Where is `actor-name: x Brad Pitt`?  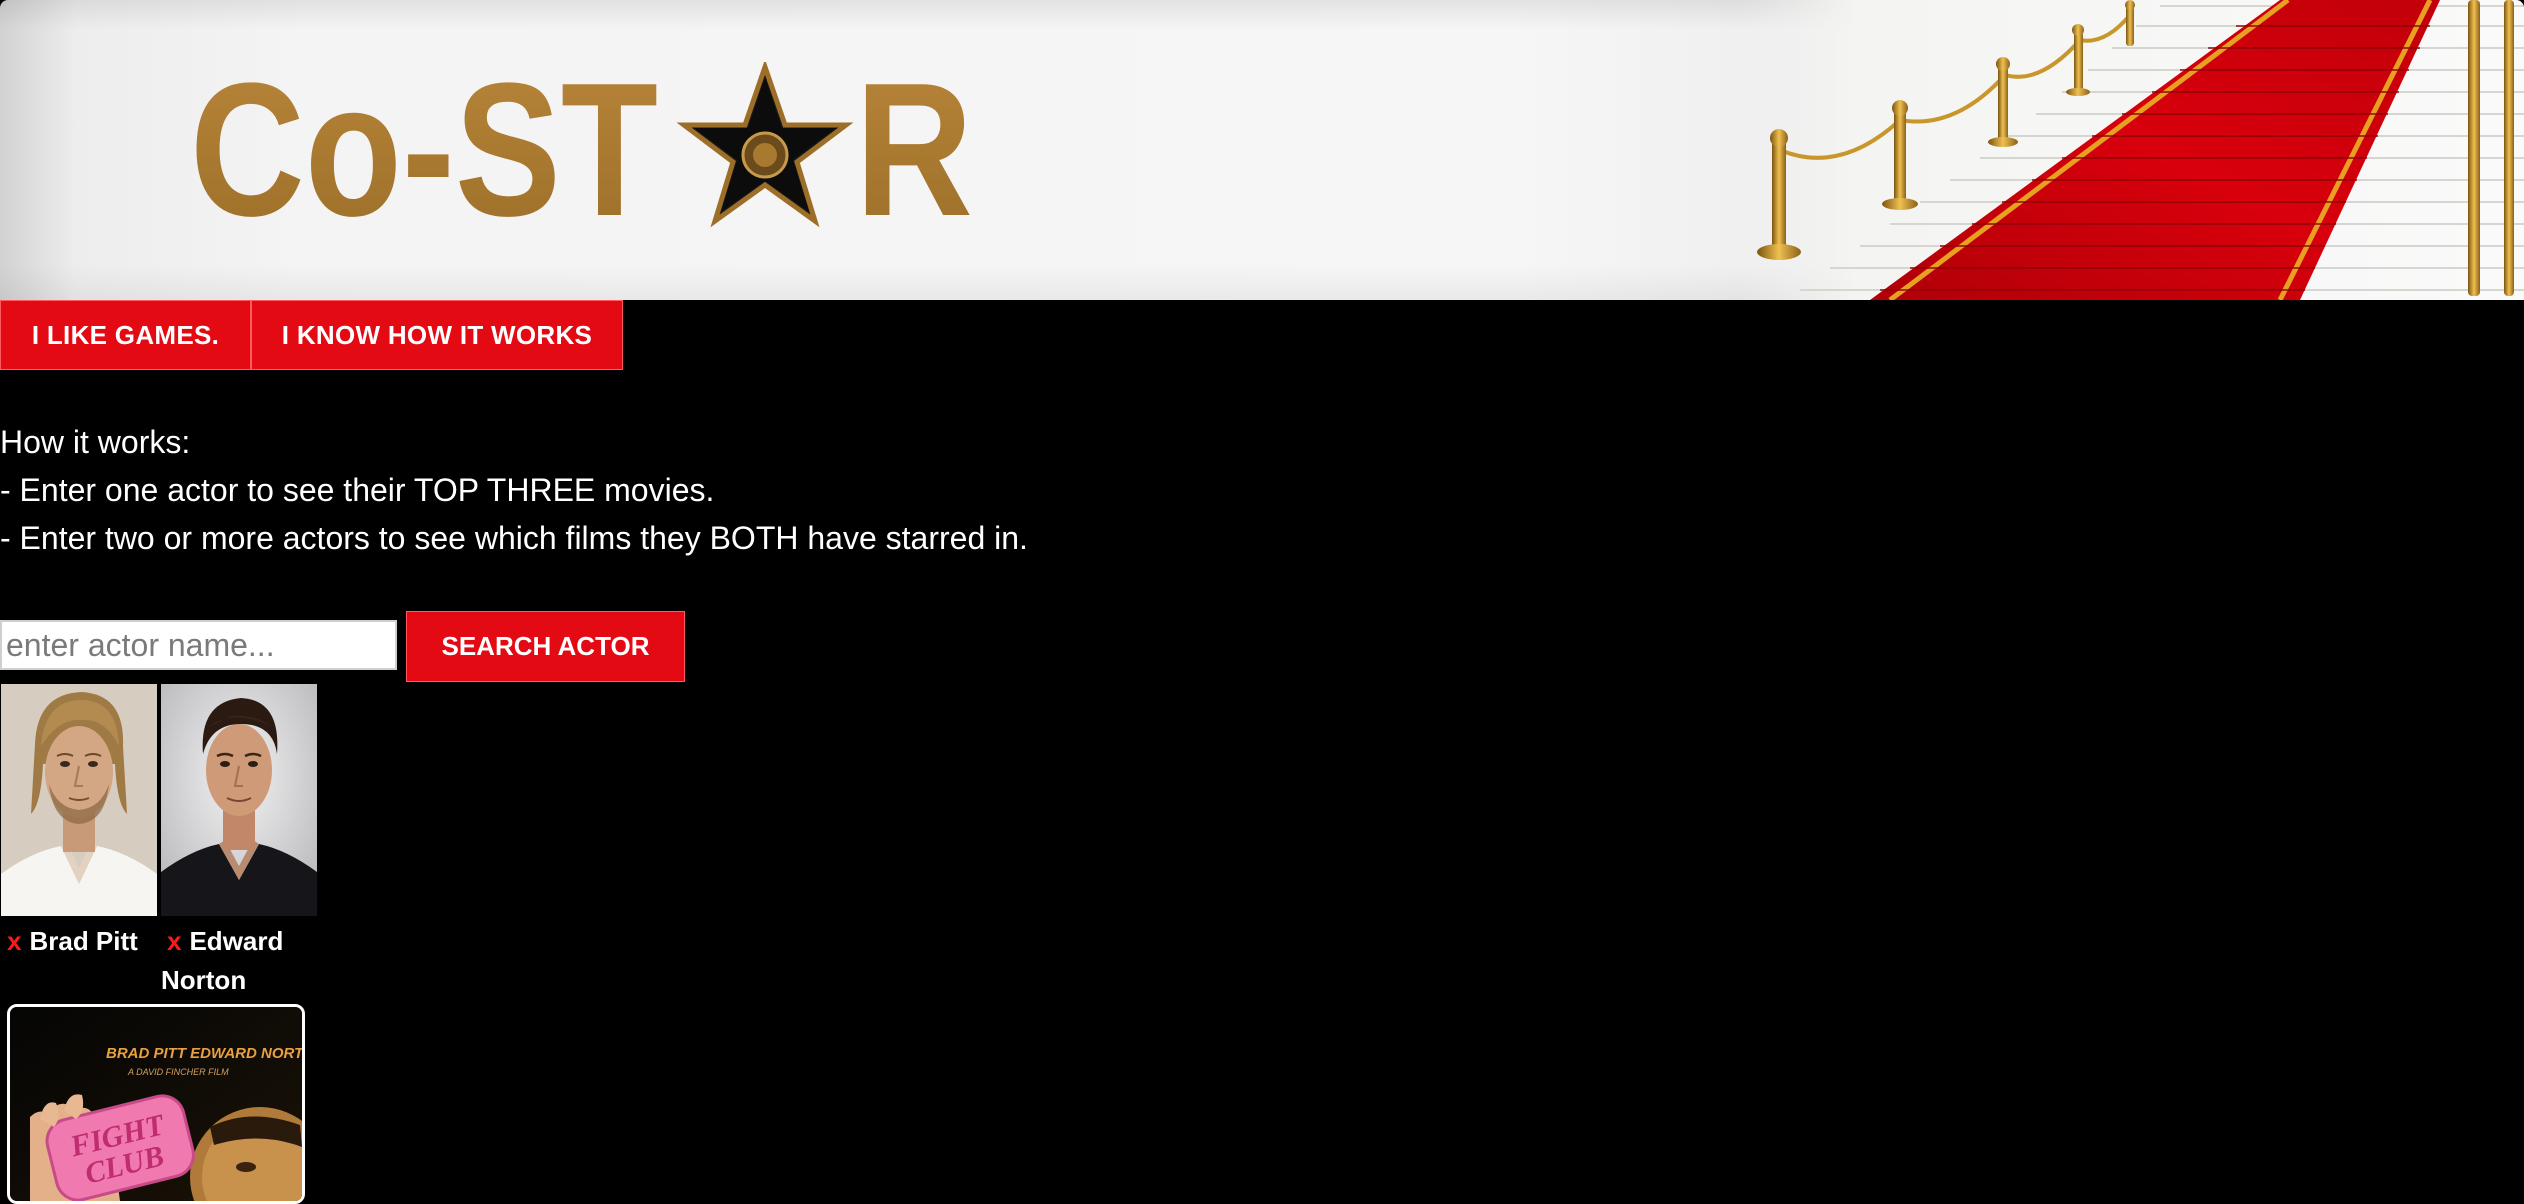
actor-name: x Brad Pitt is located at coordinates (79, 941).